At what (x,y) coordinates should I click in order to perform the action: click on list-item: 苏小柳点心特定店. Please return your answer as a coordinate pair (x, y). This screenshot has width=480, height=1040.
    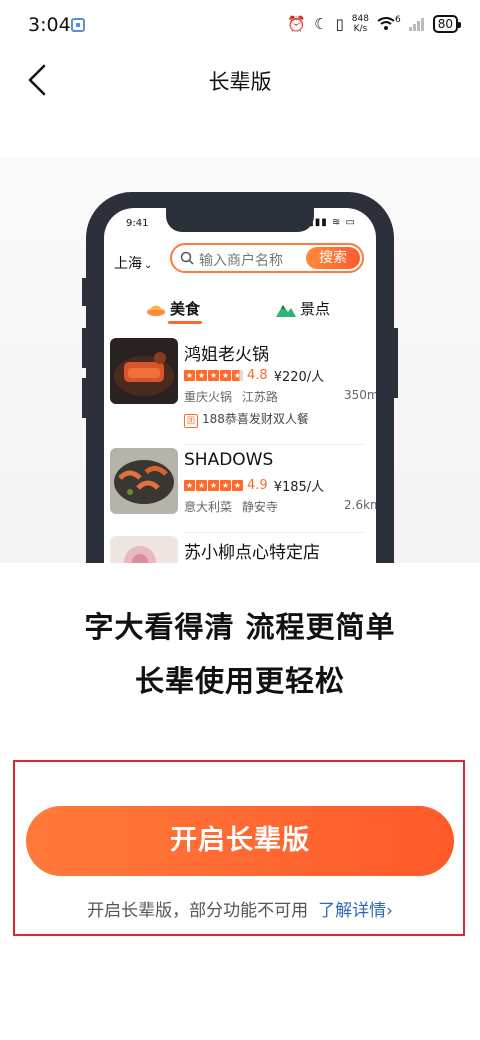
    Looking at the image, I should click on (237, 549).